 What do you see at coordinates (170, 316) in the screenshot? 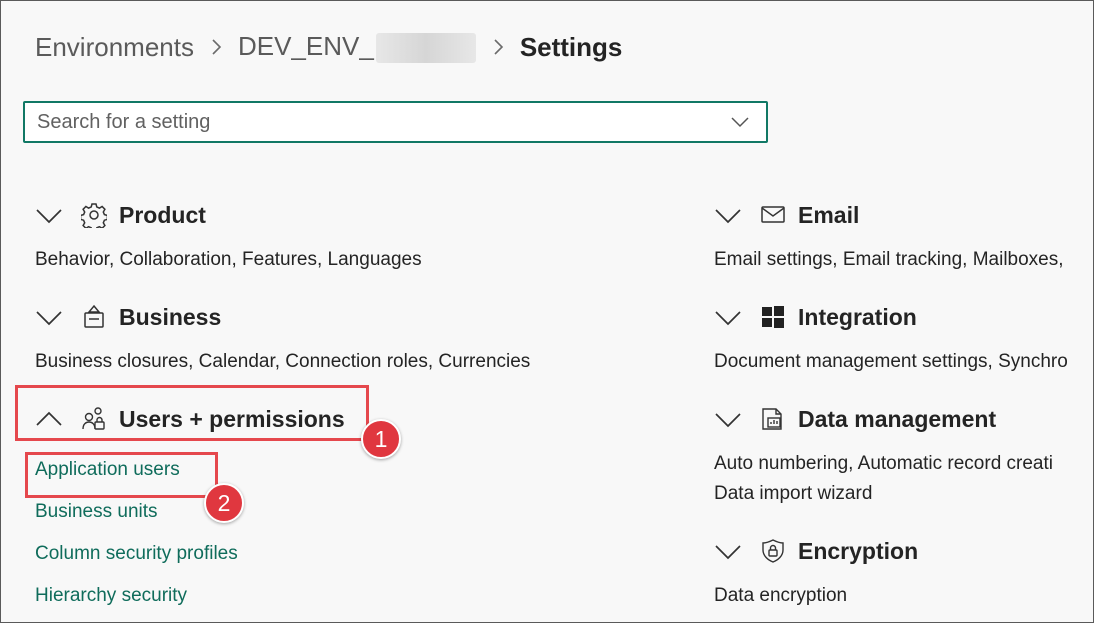
I see `section-business-title: Business` at bounding box center [170, 316].